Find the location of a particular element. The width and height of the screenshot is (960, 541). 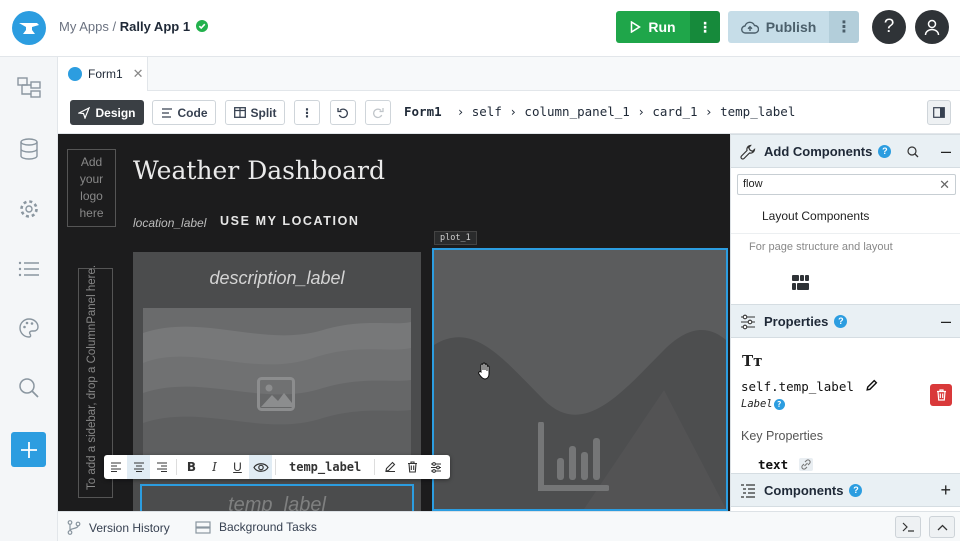

publish-options-button: ⋮ is located at coordinates (844, 27).